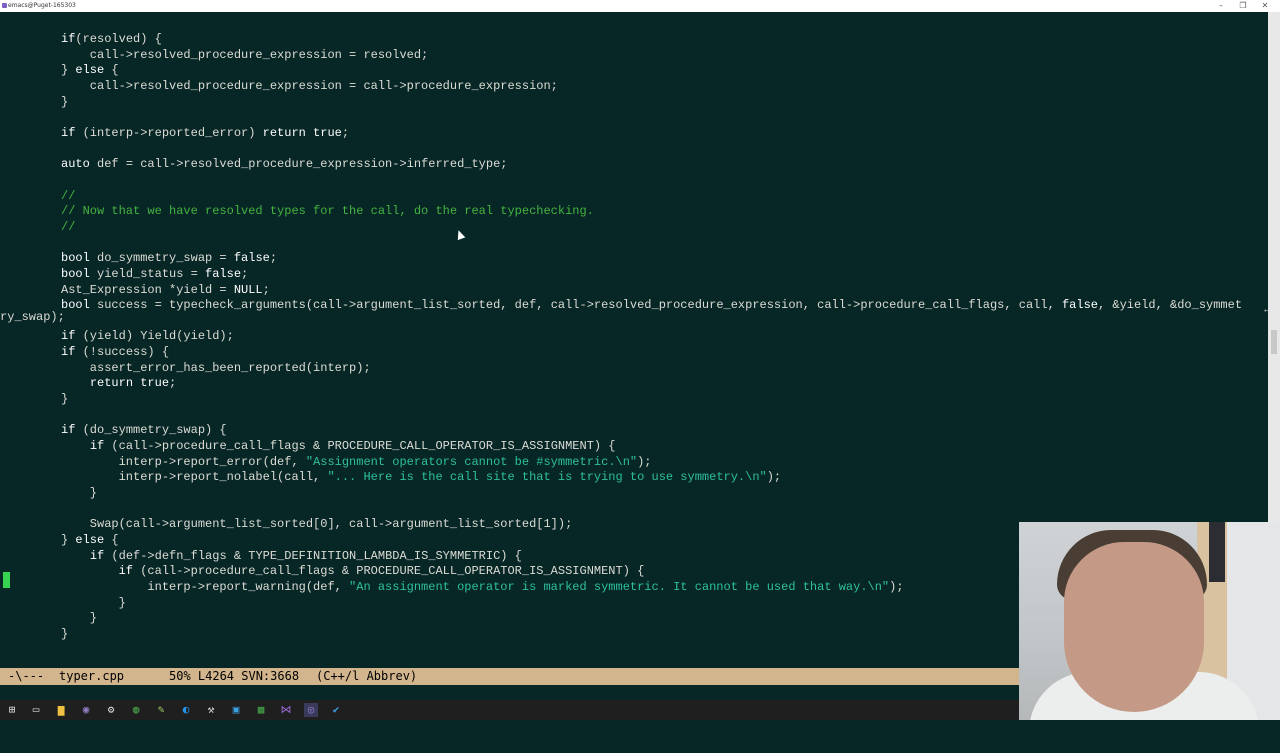 The image size is (1280, 753). Describe the element at coordinates (1217, 552) in the screenshot. I see `webcam-shadow` at that location.